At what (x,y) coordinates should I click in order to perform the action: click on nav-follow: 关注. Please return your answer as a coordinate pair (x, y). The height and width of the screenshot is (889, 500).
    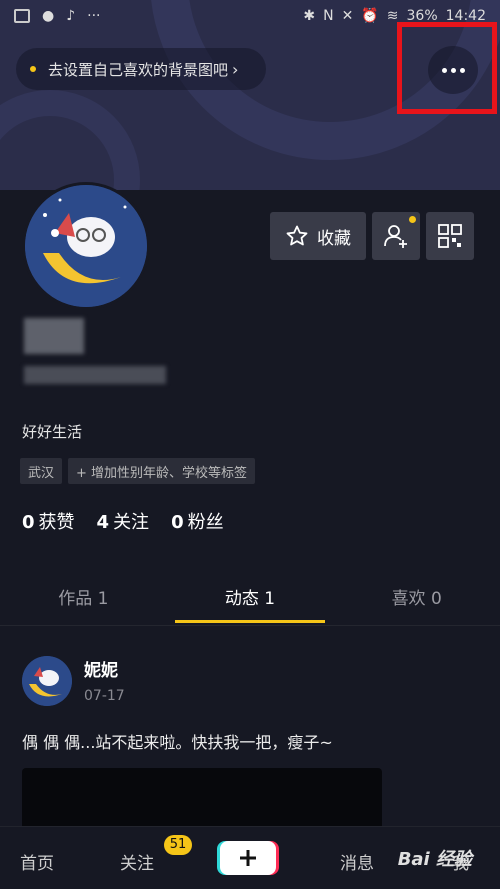
    Looking at the image, I should click on (137, 861).